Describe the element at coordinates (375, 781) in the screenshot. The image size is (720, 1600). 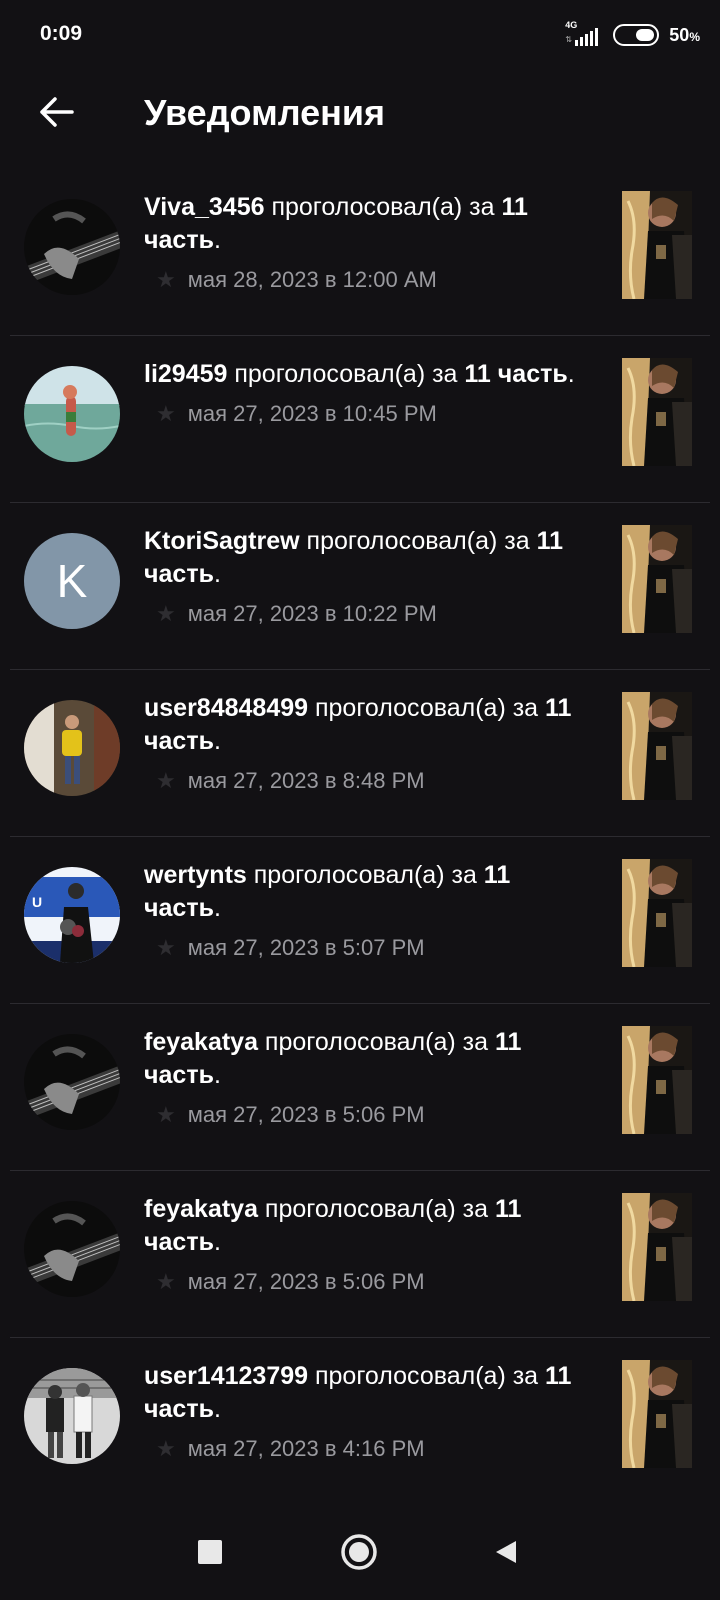
I see `notification-meta: ★ мая 27, 2023 в 8:48 PM` at that location.